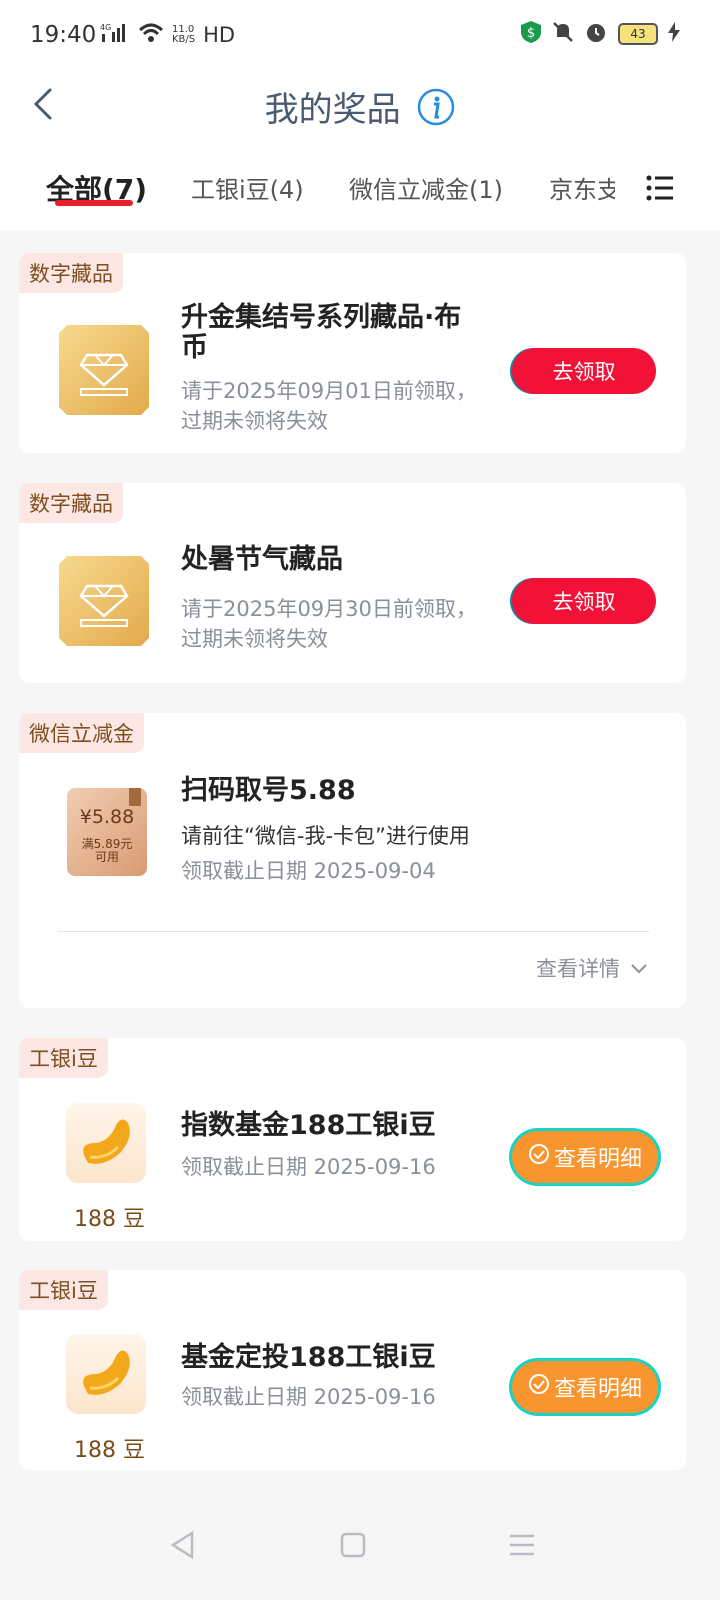 This screenshot has width=720, height=1600. I want to click on charging-icon, so click(674, 34).